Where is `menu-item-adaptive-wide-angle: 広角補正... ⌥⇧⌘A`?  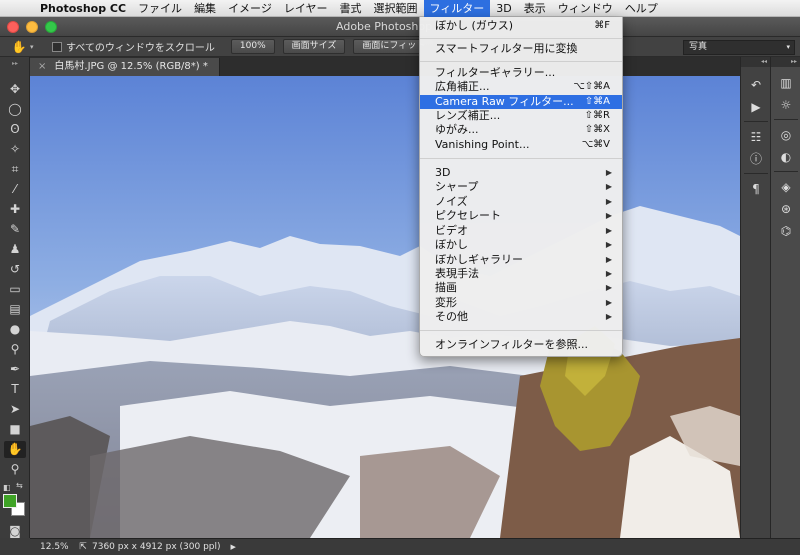 menu-item-adaptive-wide-angle: 広角補正... ⌥⇧⌘A is located at coordinates (521, 87).